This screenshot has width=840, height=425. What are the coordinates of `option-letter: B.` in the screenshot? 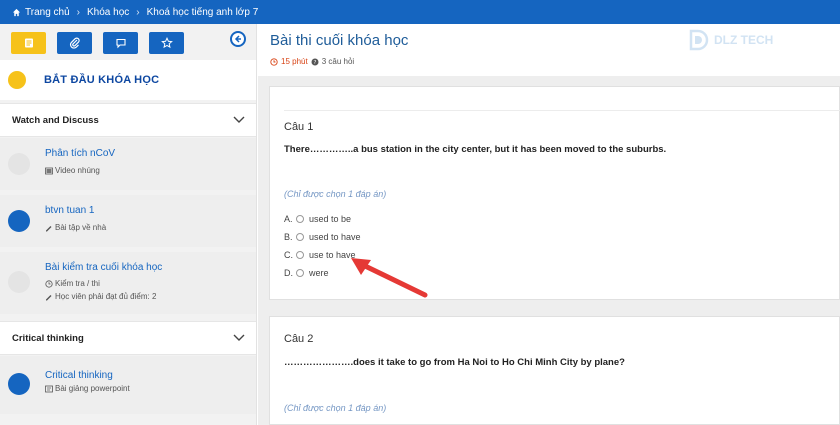 It's located at (288, 237).